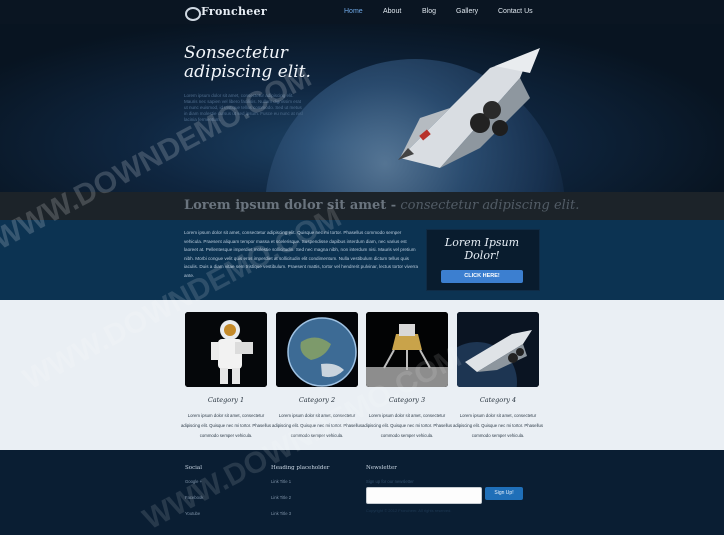 The height and width of the screenshot is (535, 724). I want to click on footer-link-2: Link Title 2, so click(281, 497).